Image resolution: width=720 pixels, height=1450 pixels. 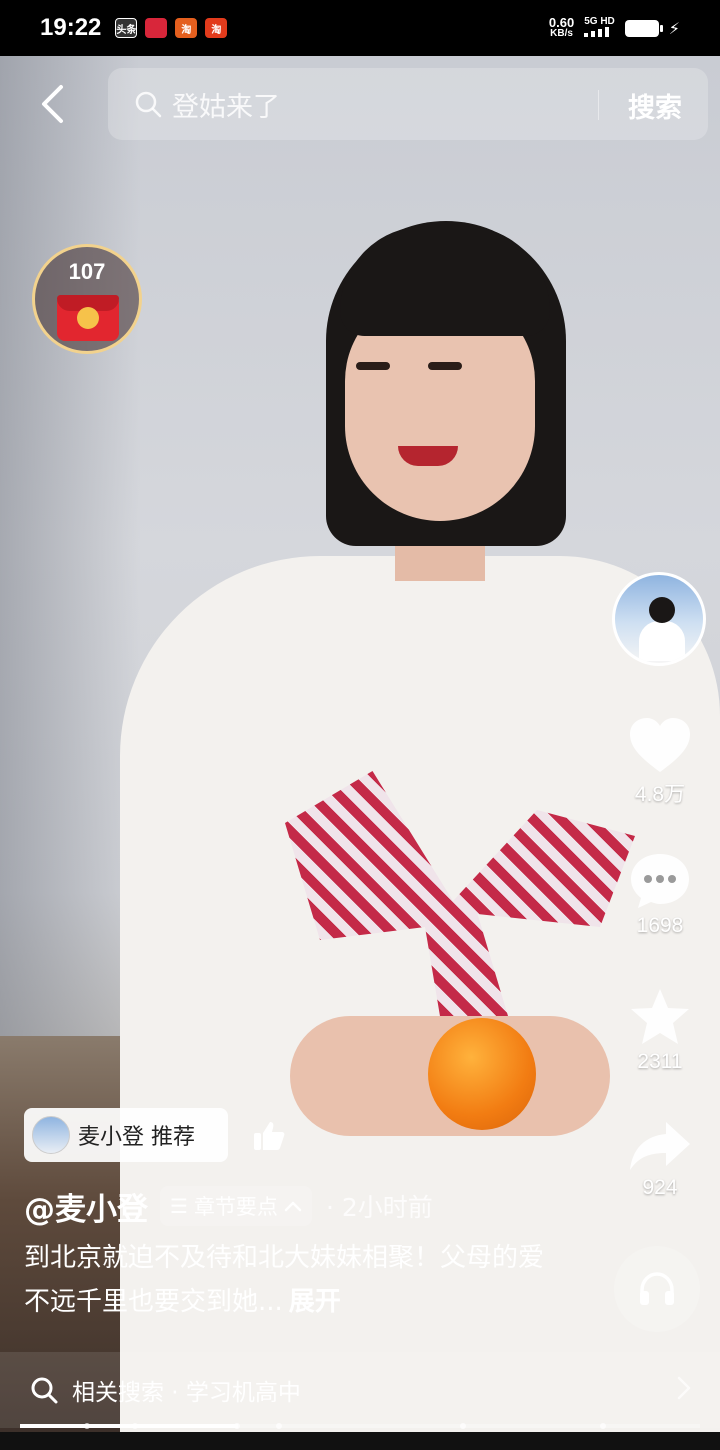 What do you see at coordinates (379, 1207) in the screenshot?
I see `post-time: · 2小时前` at bounding box center [379, 1207].